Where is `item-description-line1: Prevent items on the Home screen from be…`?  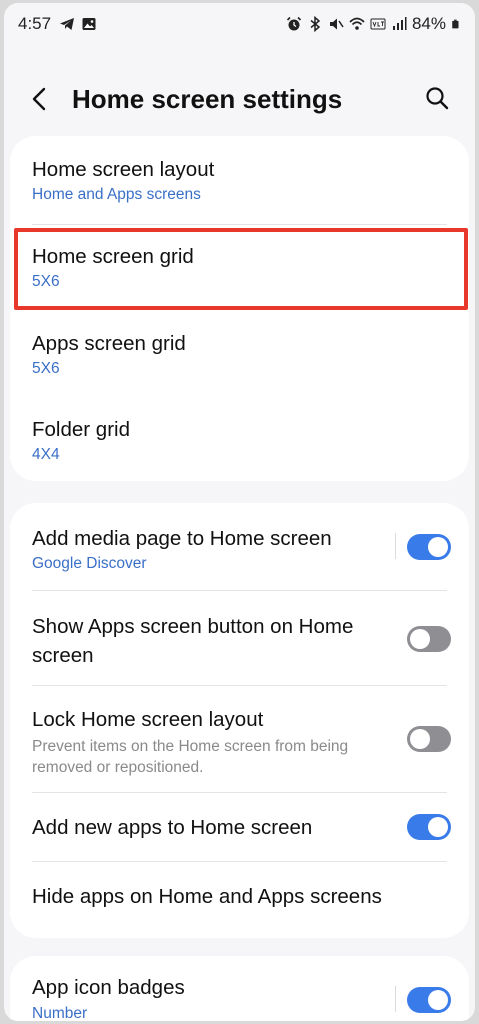 item-description-line1: Prevent items on the Home screen from be… is located at coordinates (190, 746).